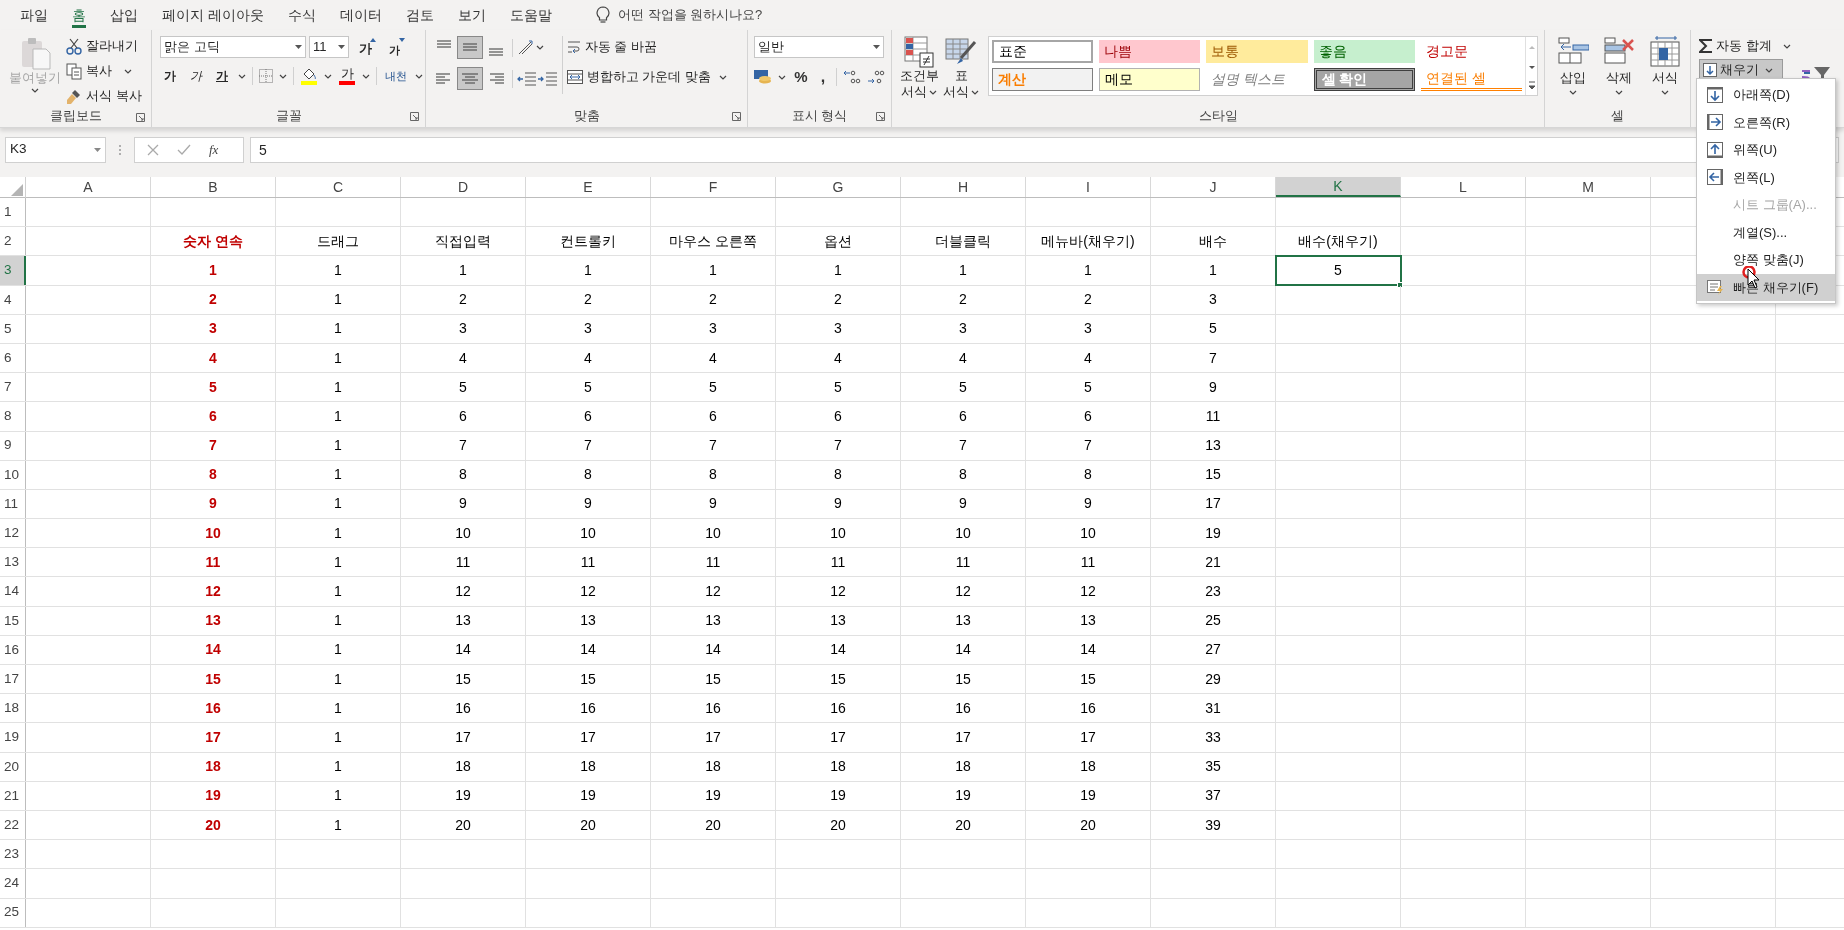  I want to click on column-header: I, so click(1088, 187).